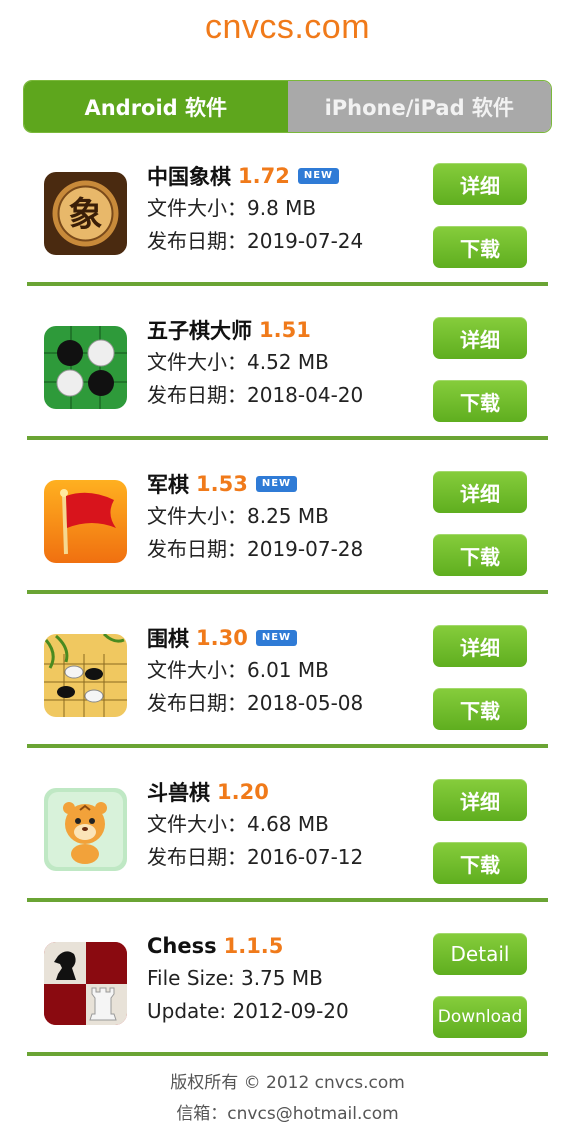  What do you see at coordinates (287, 1114) in the screenshot?
I see `contact-email: 信箱：cnvcs@hotmail.com` at bounding box center [287, 1114].